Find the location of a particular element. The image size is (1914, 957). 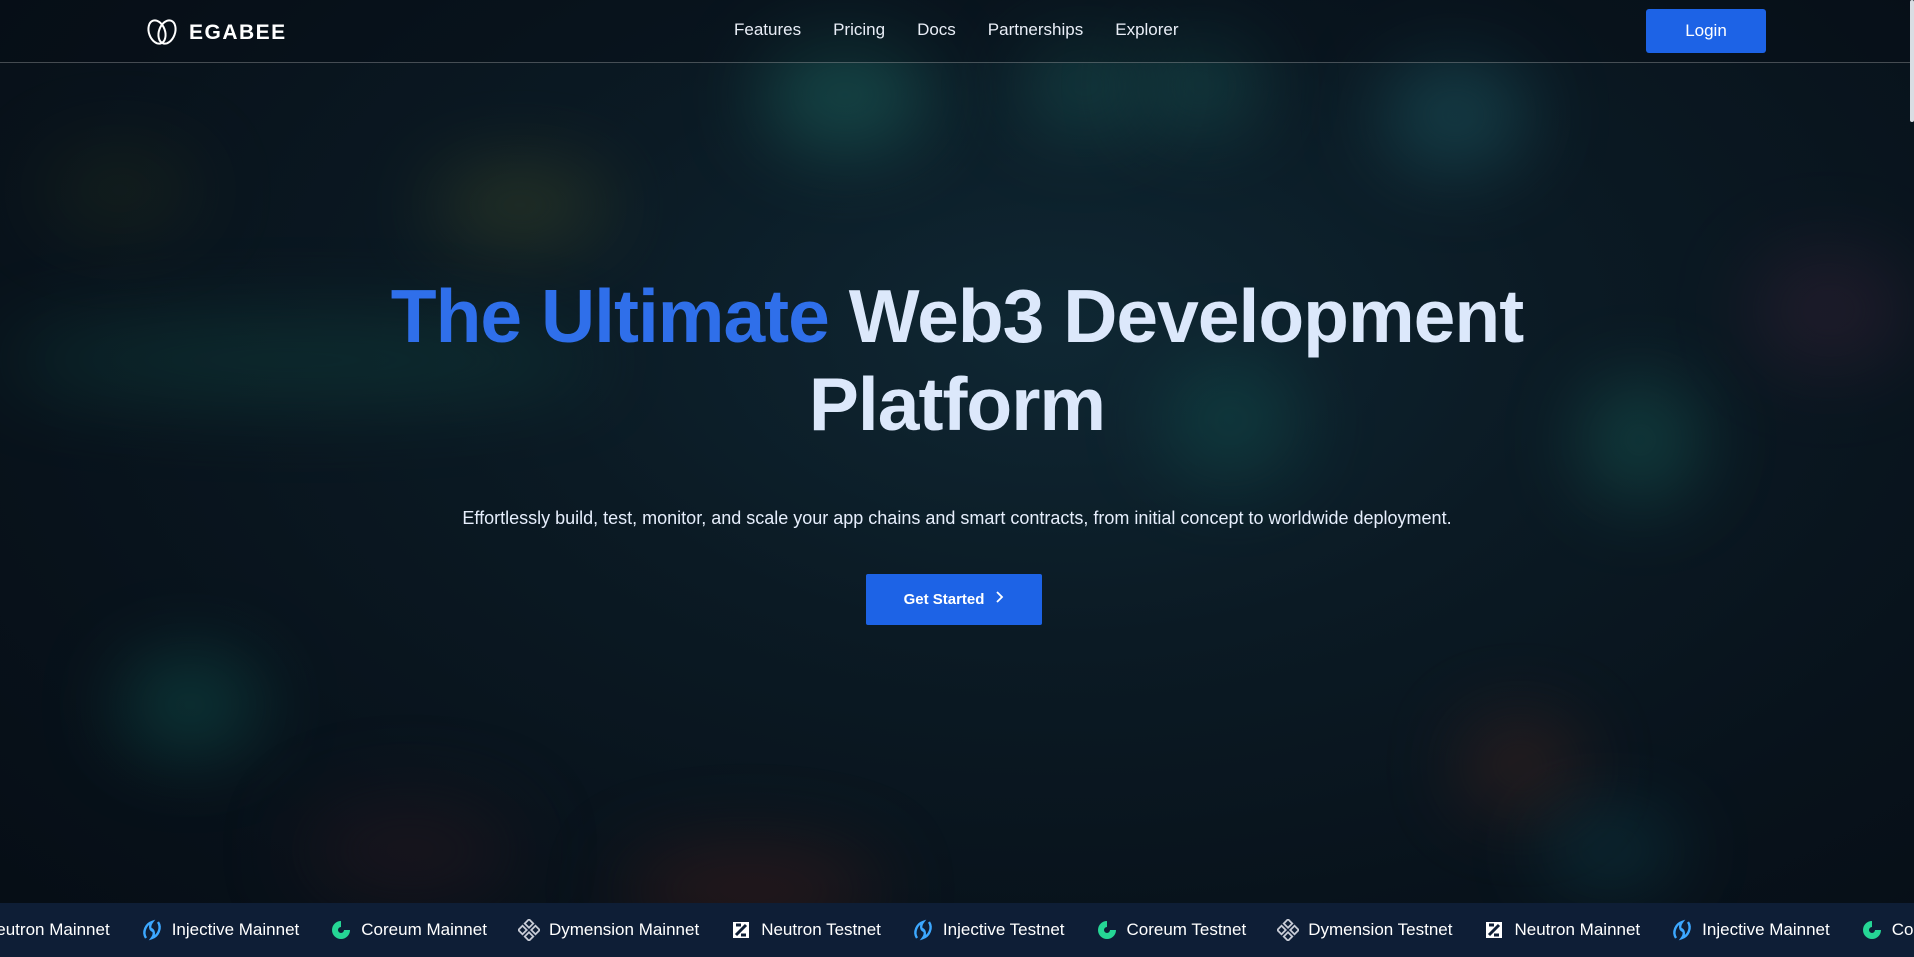

brand-name: EGABEE is located at coordinates (238, 32).